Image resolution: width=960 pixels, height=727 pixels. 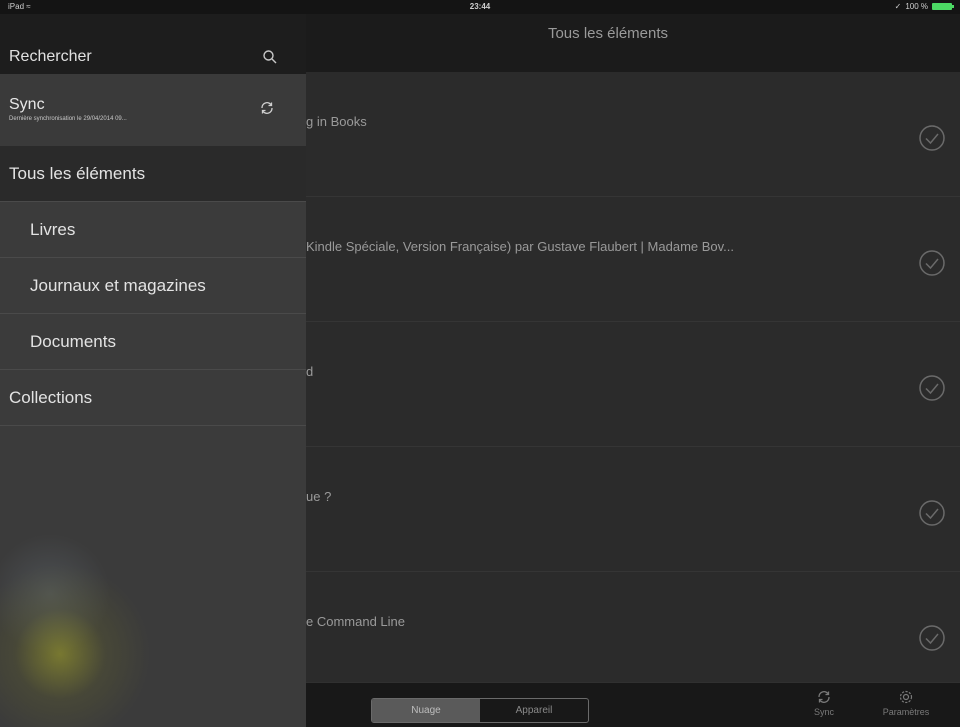 What do you see at coordinates (608, 33) in the screenshot?
I see `page-title: Tous les éléments` at bounding box center [608, 33].